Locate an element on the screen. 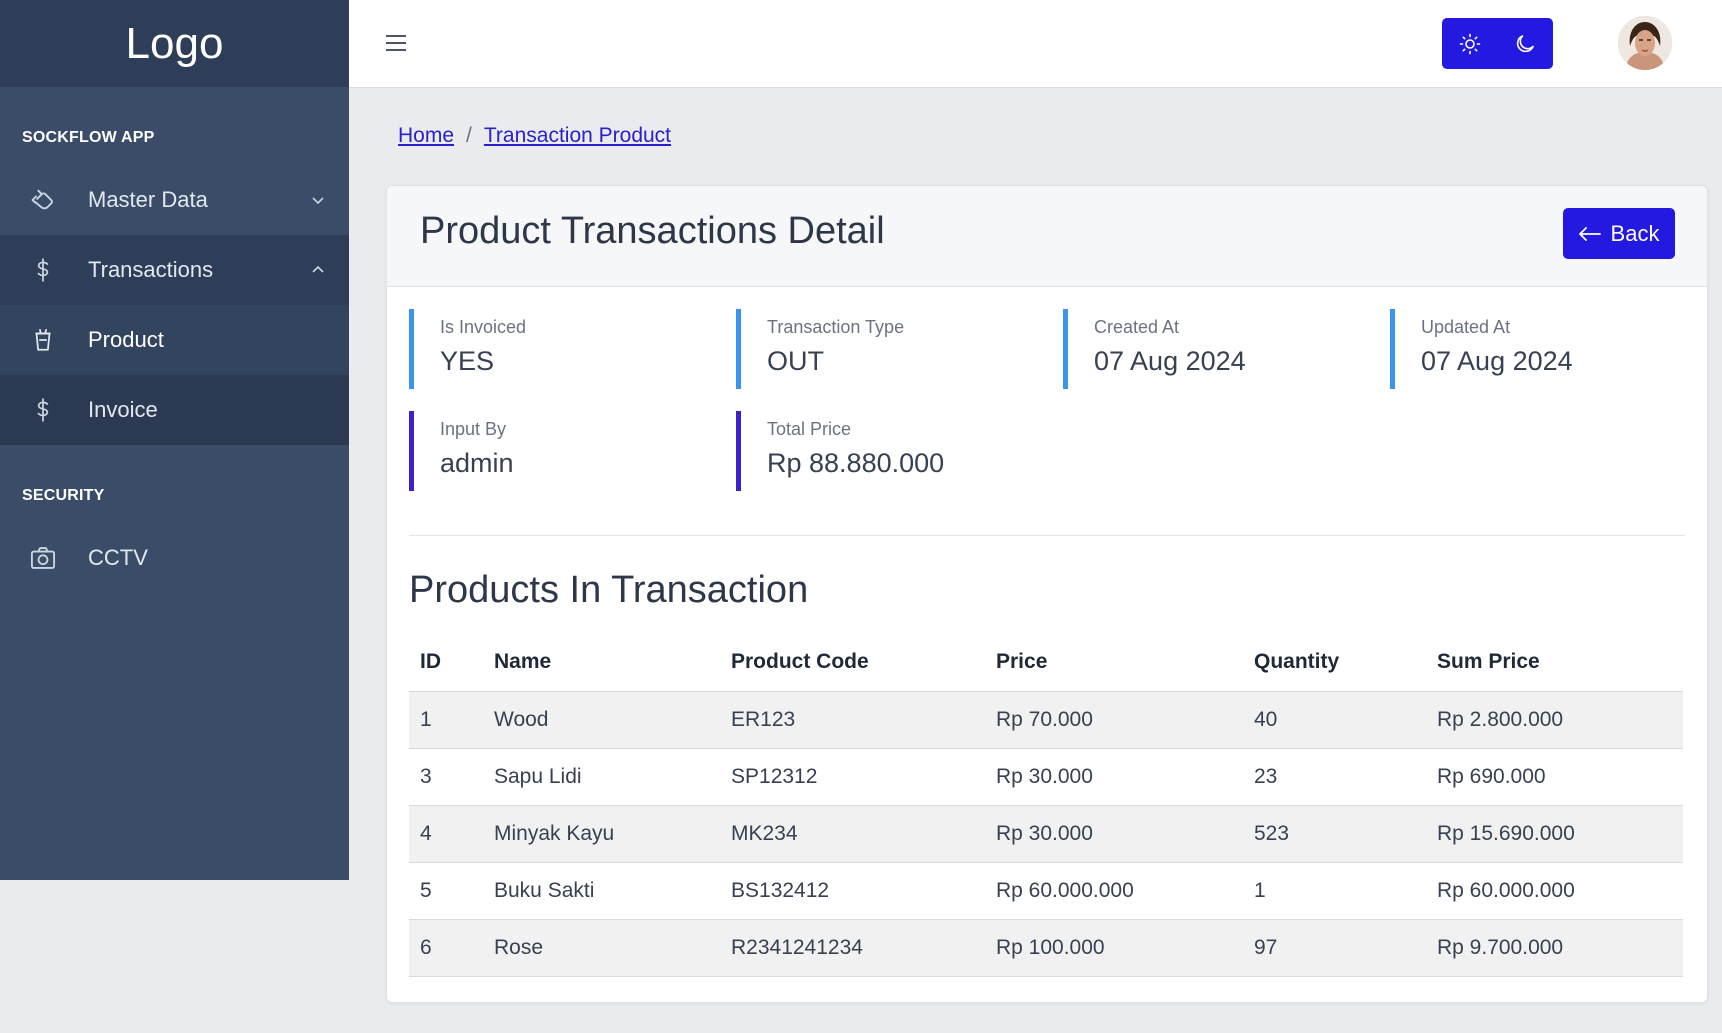 The image size is (1722, 1033). breadcrumb-current-link: Transaction Product is located at coordinates (577, 135).